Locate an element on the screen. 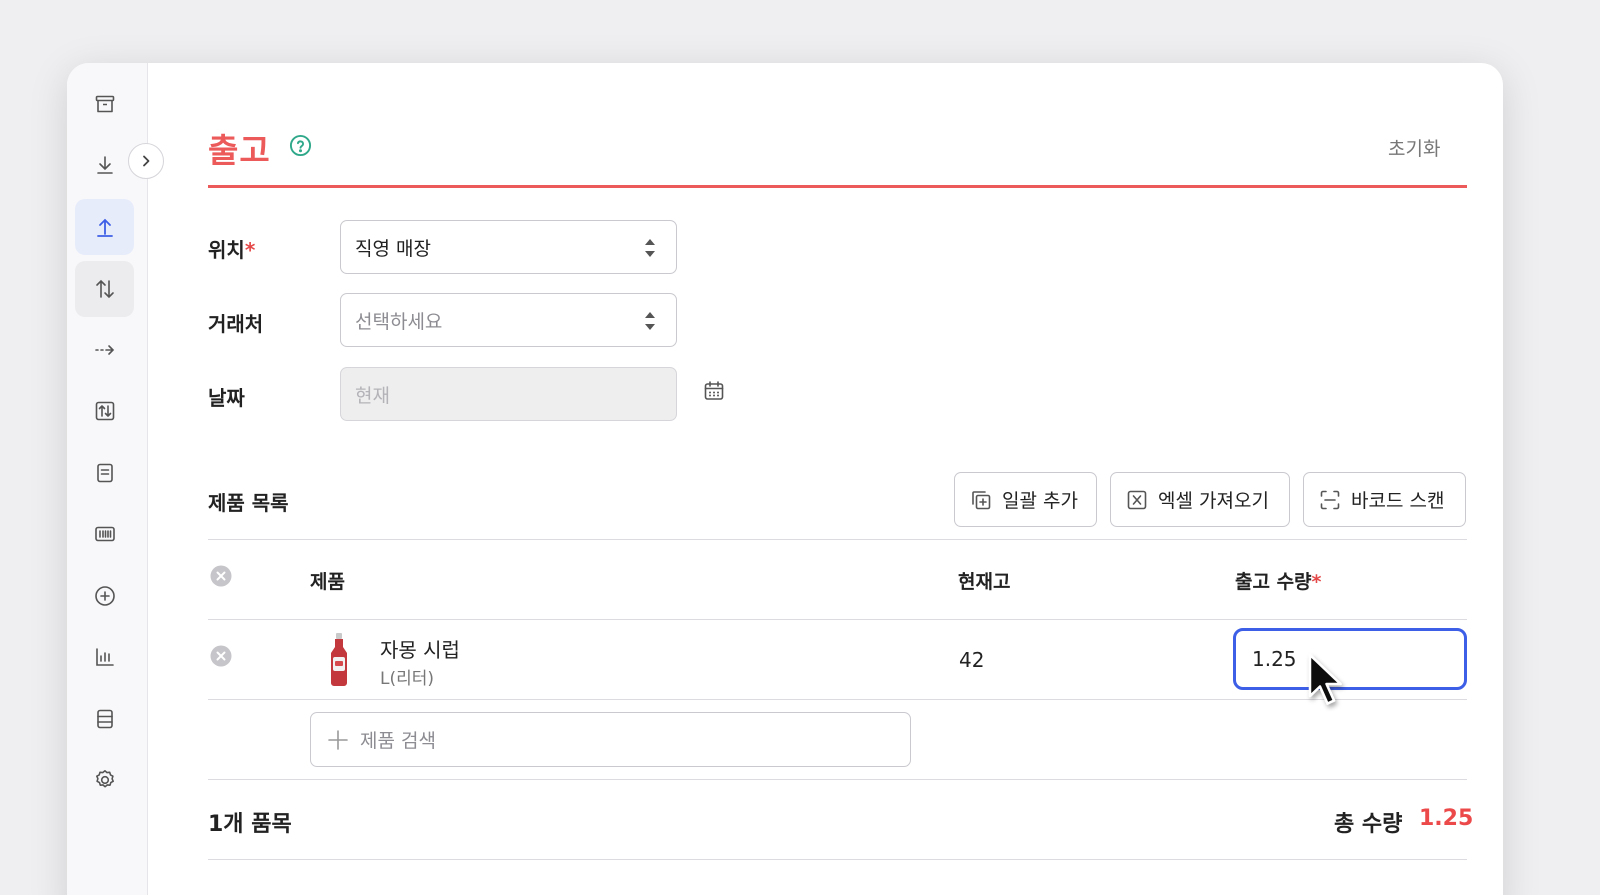 The image size is (1600, 895). current-stock: 42 is located at coordinates (972, 660).